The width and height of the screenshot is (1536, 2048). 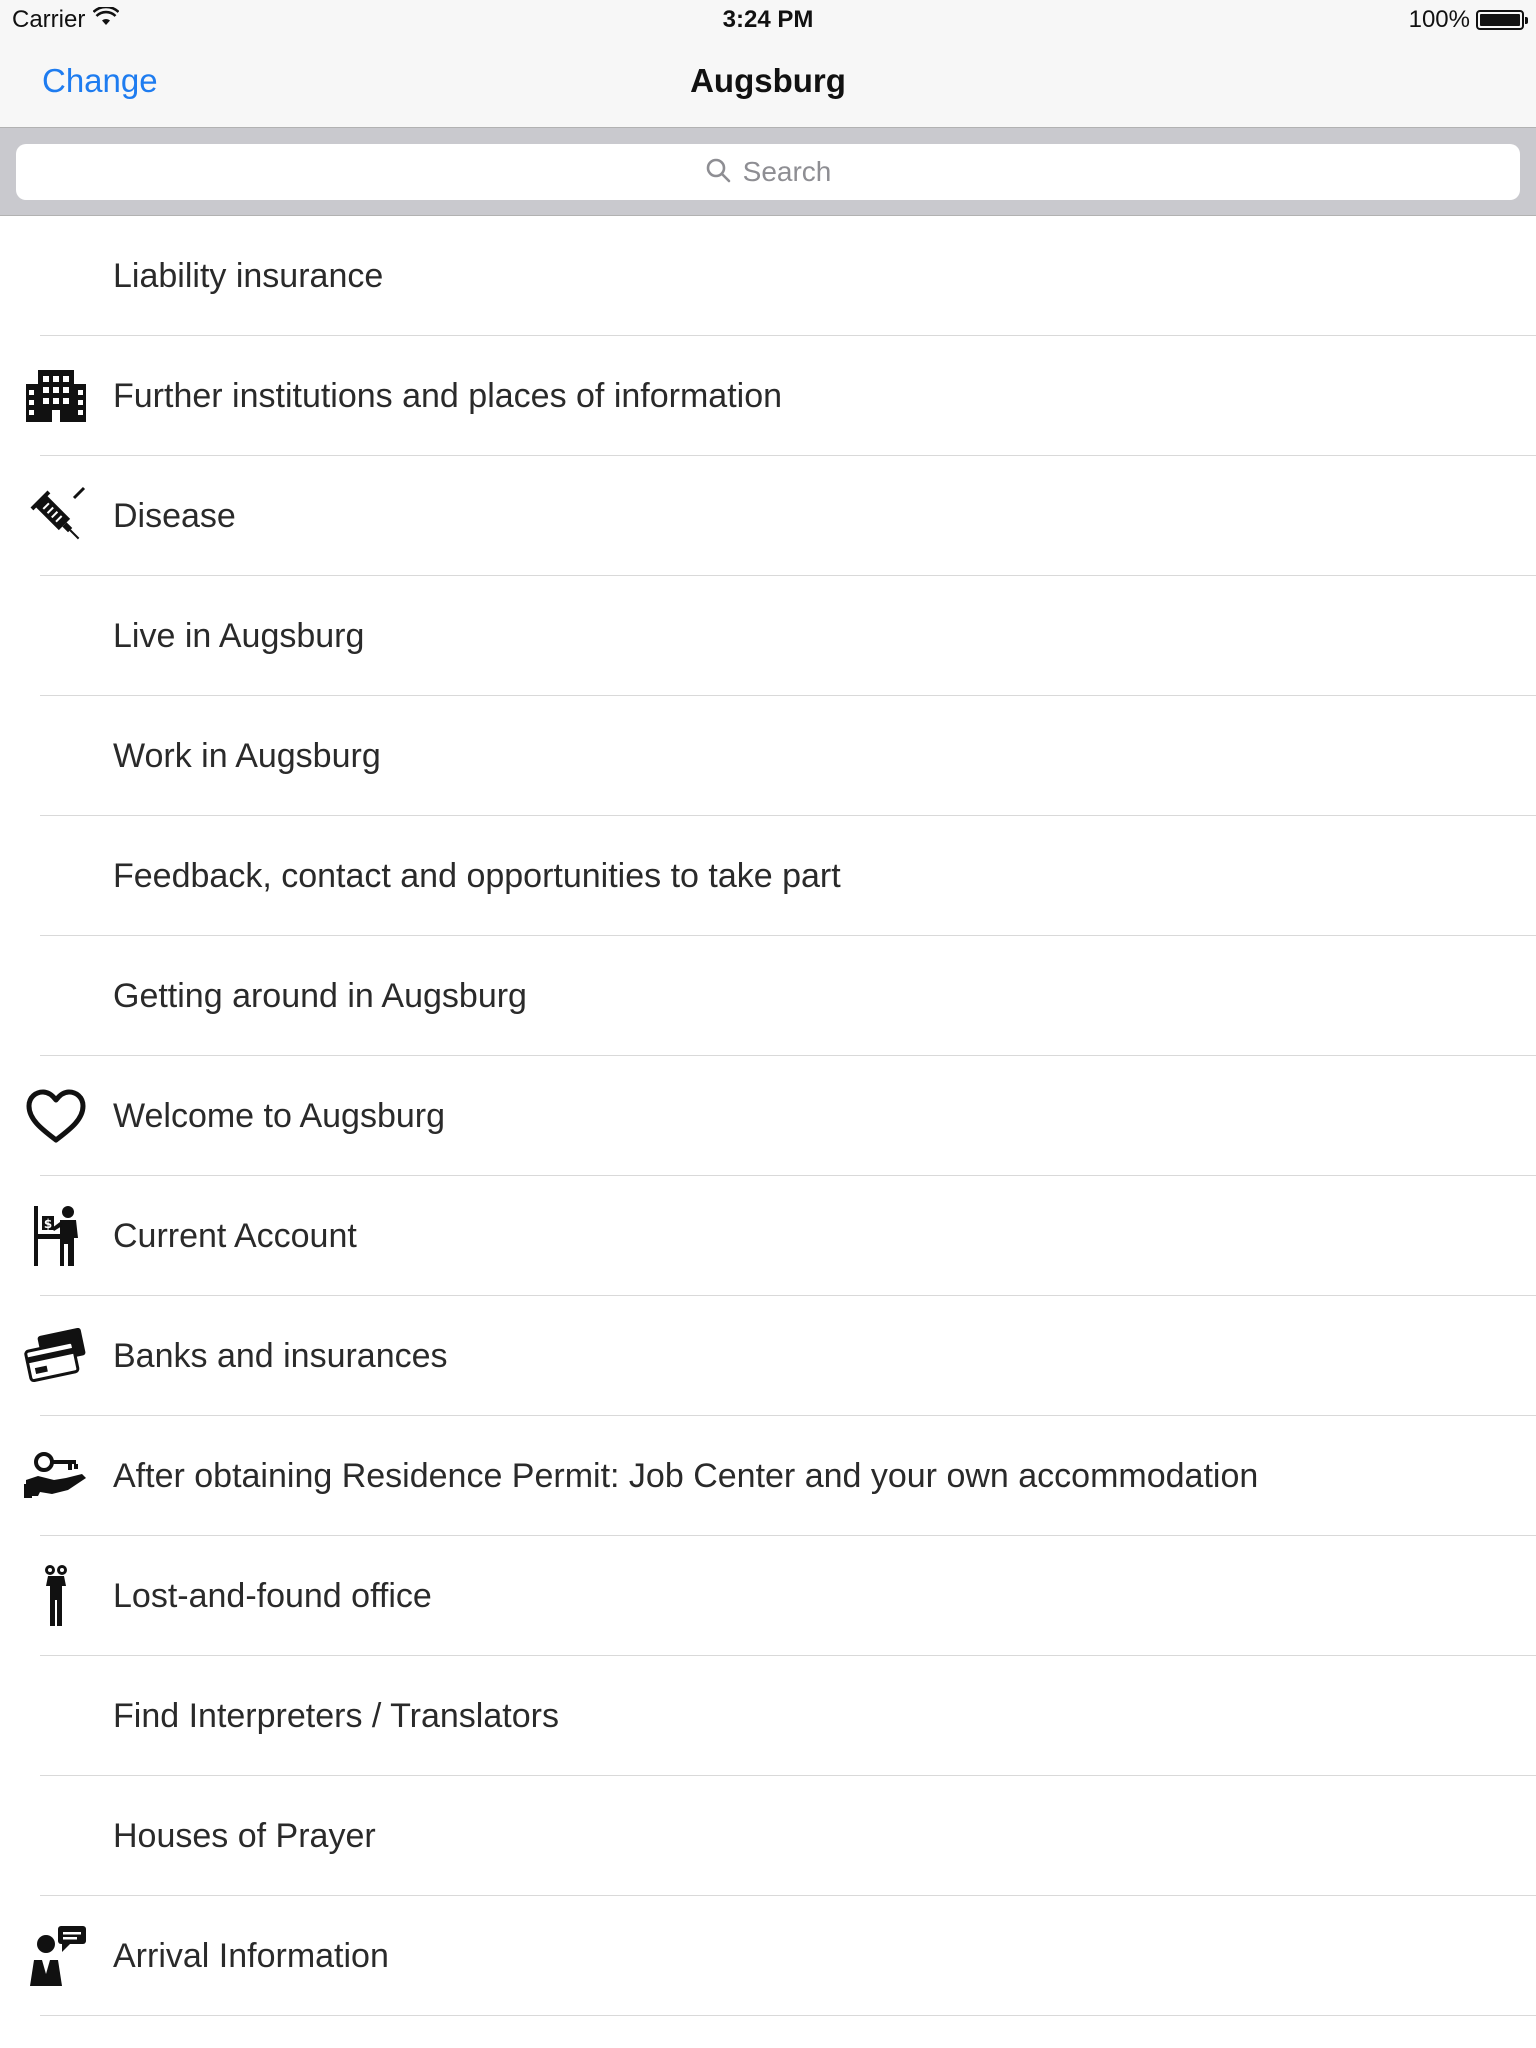 What do you see at coordinates (768, 276) in the screenshot?
I see `list-item: Liability insurance` at bounding box center [768, 276].